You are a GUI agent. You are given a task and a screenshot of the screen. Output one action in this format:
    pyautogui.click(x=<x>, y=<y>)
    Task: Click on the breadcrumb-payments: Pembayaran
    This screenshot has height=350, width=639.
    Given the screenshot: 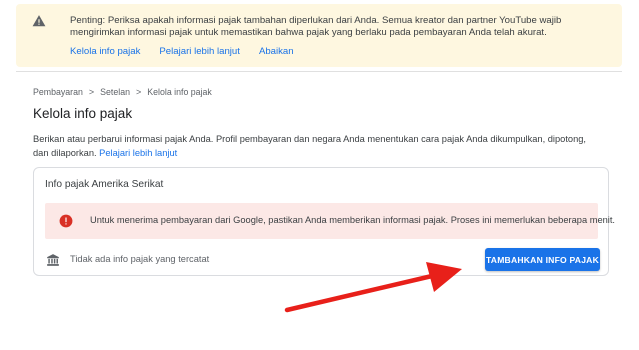 What is the action you would take?
    pyautogui.click(x=58, y=92)
    